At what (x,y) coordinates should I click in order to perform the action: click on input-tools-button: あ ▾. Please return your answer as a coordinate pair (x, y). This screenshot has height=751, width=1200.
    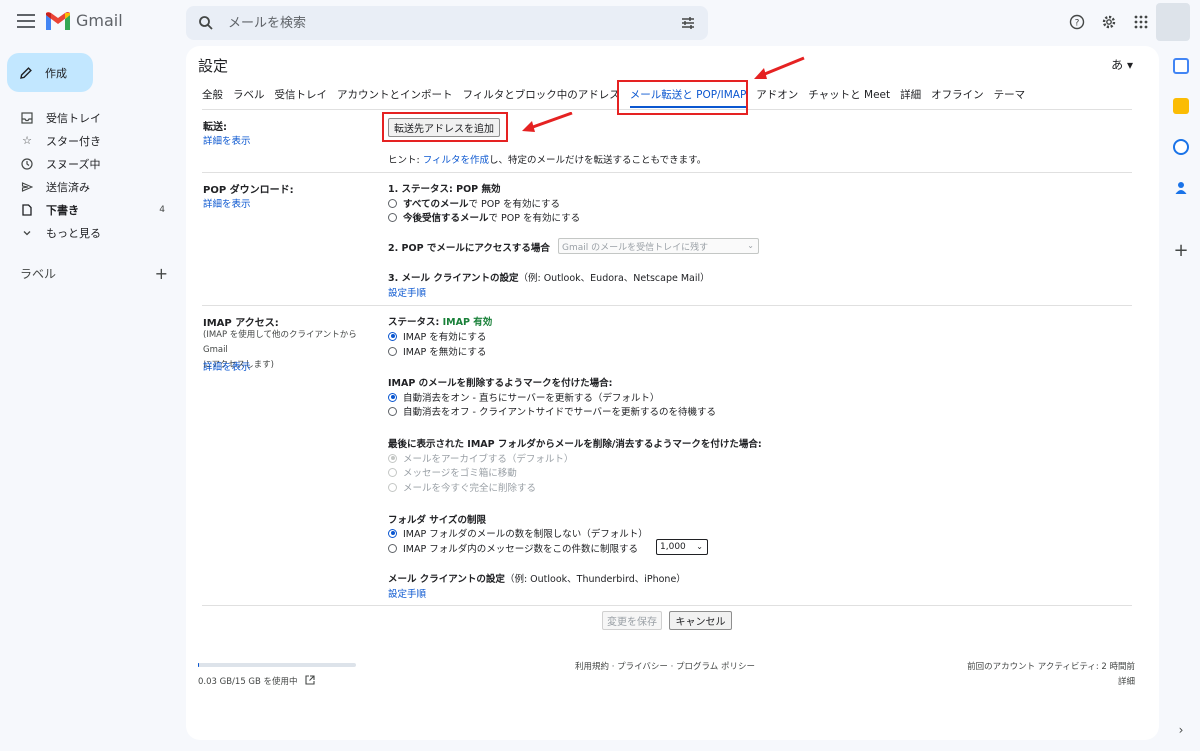
    Looking at the image, I should click on (1122, 64).